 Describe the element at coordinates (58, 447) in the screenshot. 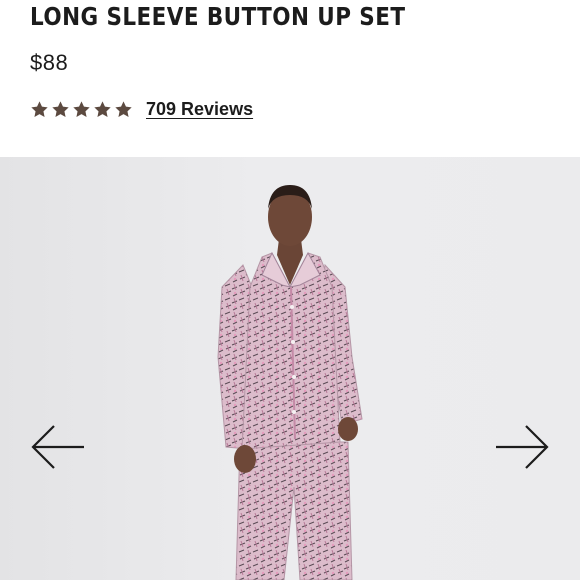

I see `arrow-left-icon` at that location.